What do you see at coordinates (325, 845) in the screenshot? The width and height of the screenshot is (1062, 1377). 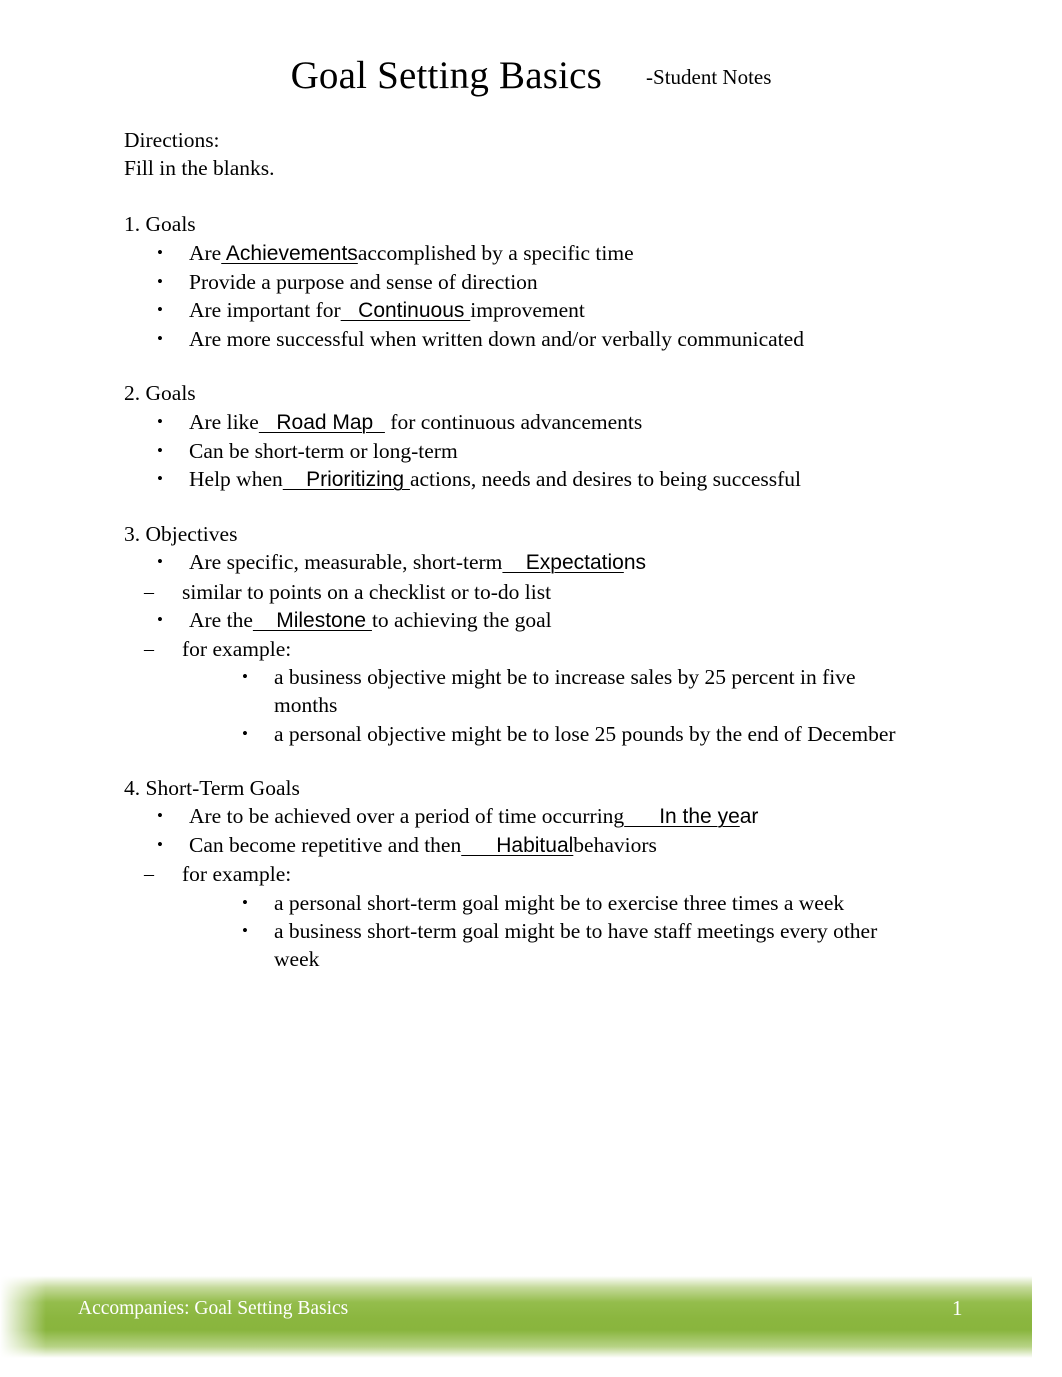 I see `text-pre: Can become repetitive and then` at bounding box center [325, 845].